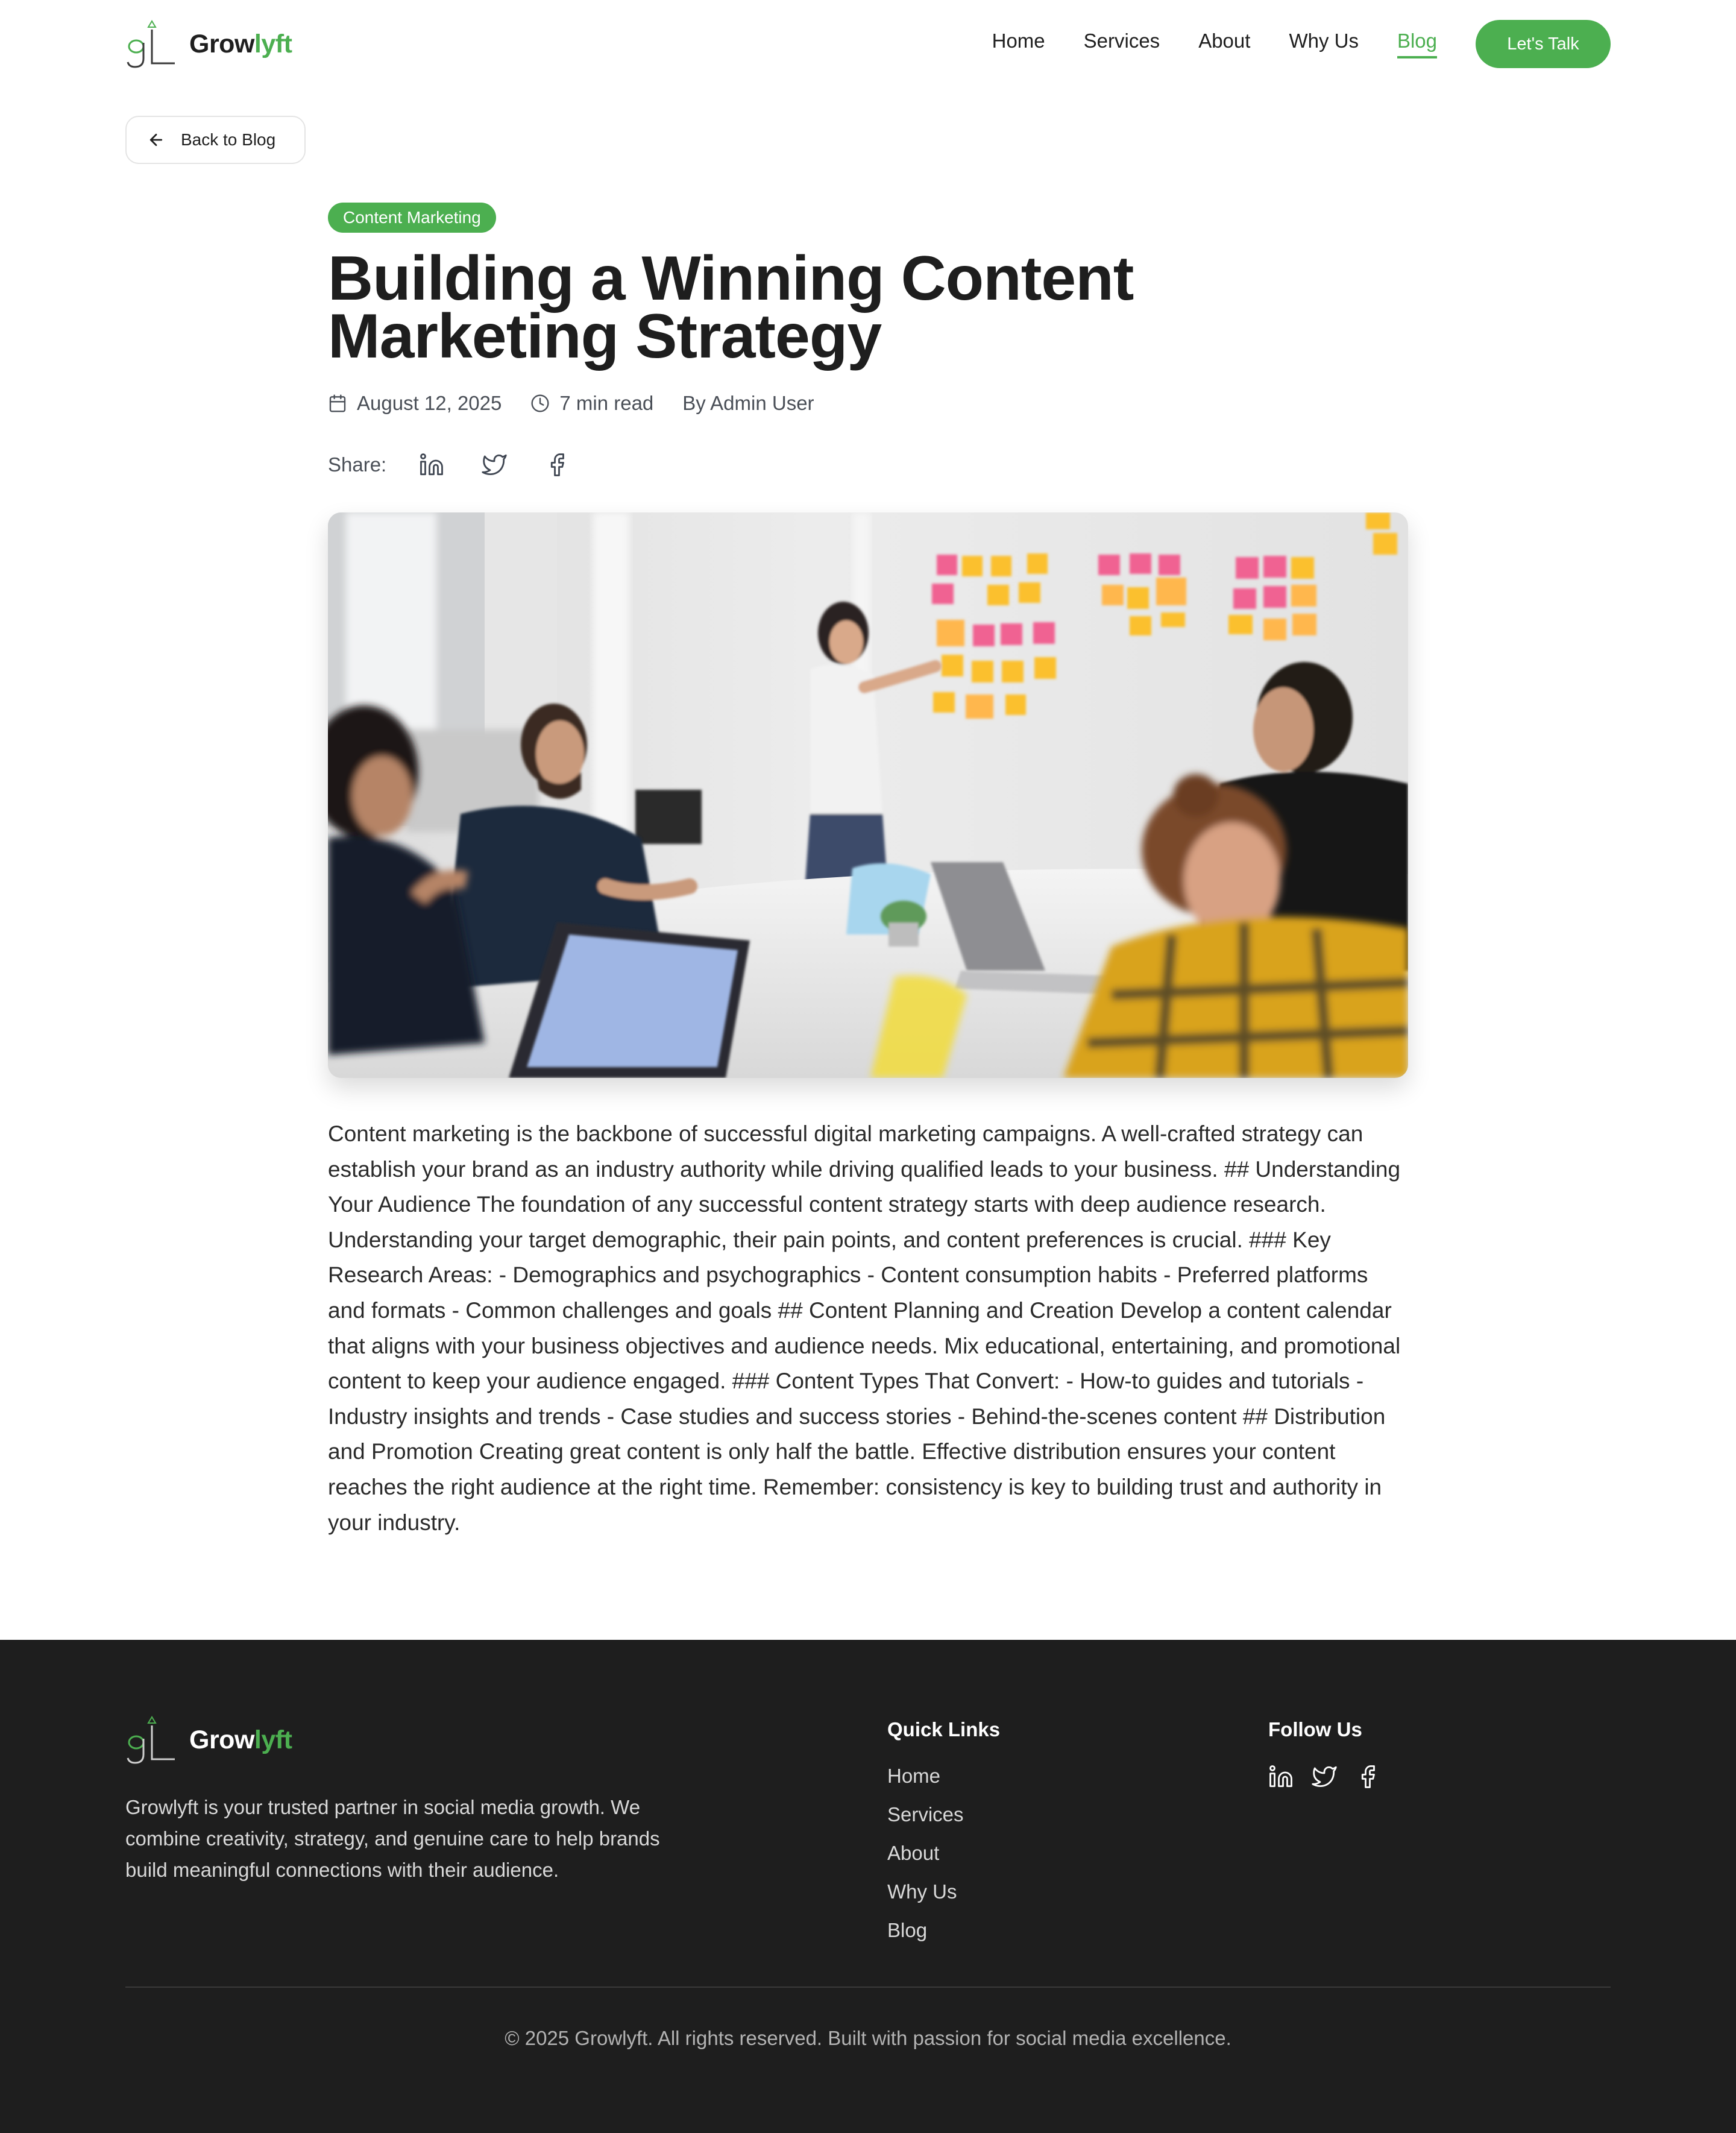  I want to click on nav-why-us: Why Us, so click(1324, 44).